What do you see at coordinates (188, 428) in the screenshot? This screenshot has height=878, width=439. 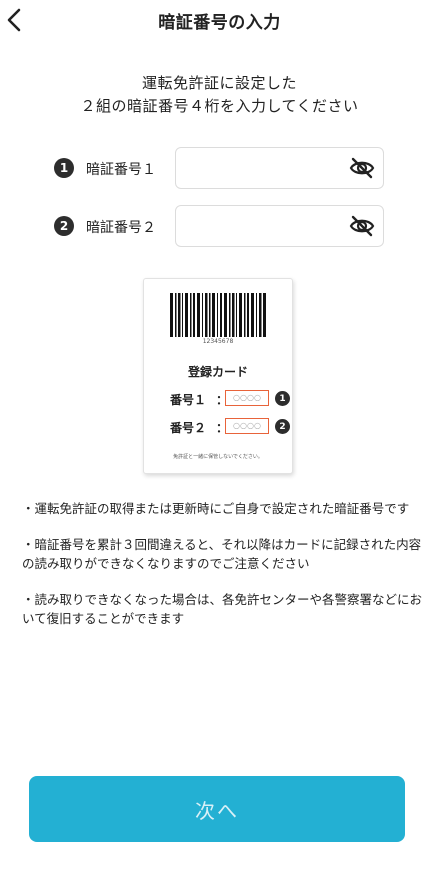 I see `card-row-label-2: 番号２` at bounding box center [188, 428].